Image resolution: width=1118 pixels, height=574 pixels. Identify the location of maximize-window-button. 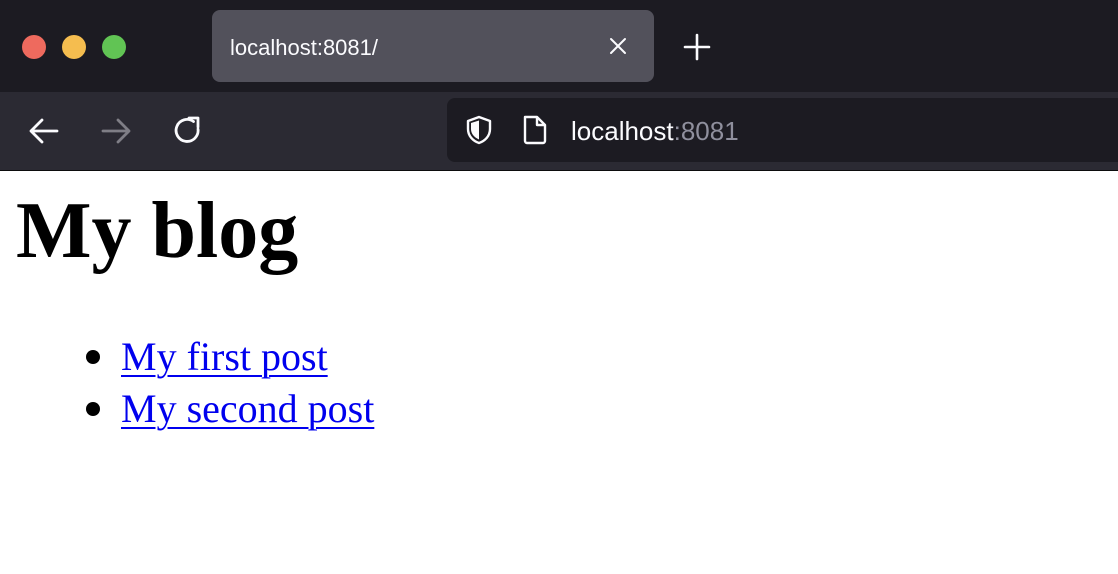
(114, 47).